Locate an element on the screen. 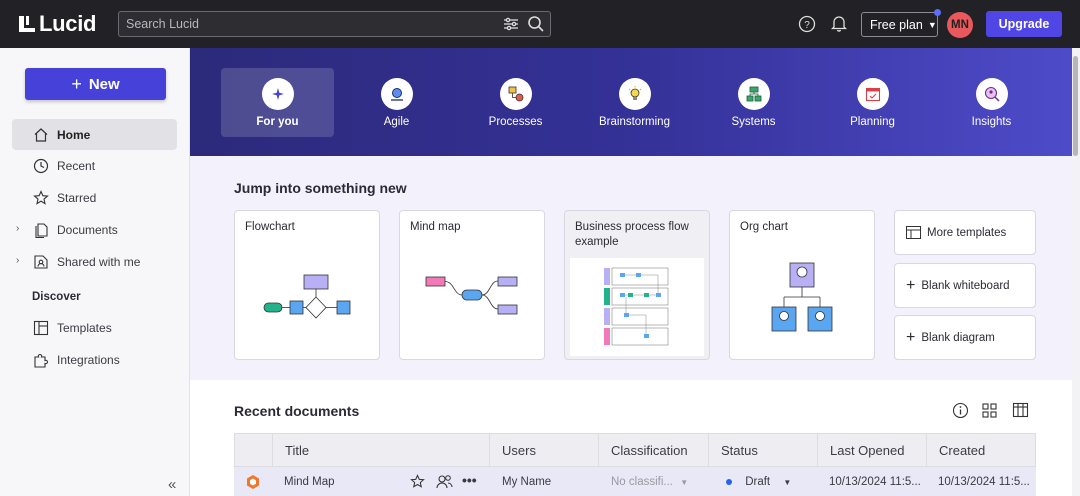 This screenshot has width=1080, height=496. sidebar-item-templates: Templates is located at coordinates (94, 327).